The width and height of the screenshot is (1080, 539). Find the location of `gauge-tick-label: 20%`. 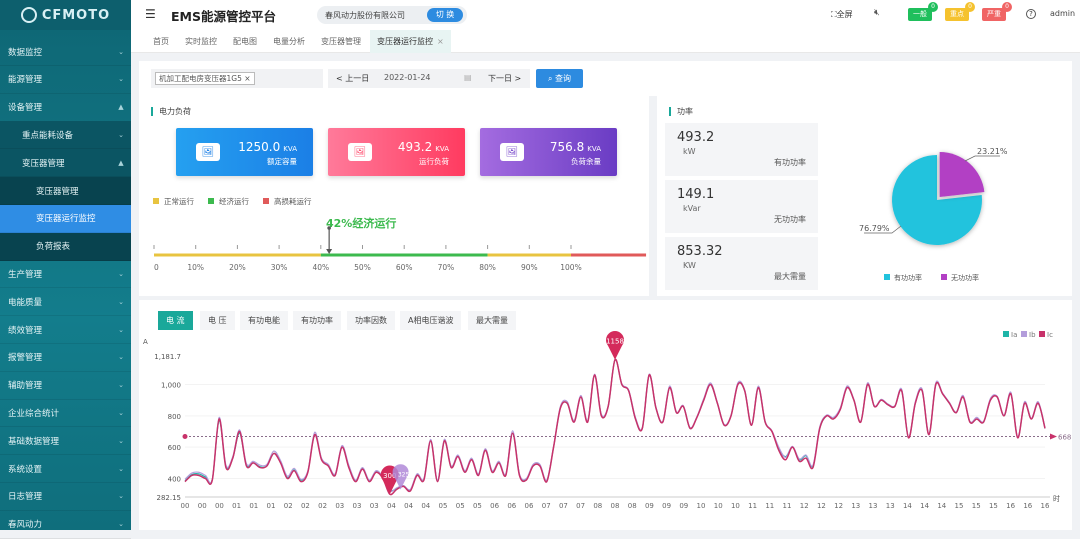

gauge-tick-label: 20% is located at coordinates (237, 267).